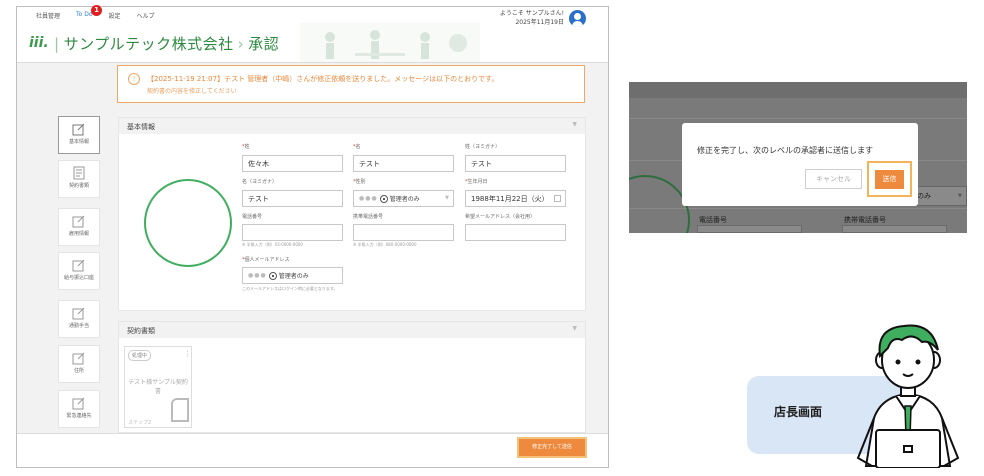  I want to click on section-header: 契約書類 ▼, so click(352, 330).